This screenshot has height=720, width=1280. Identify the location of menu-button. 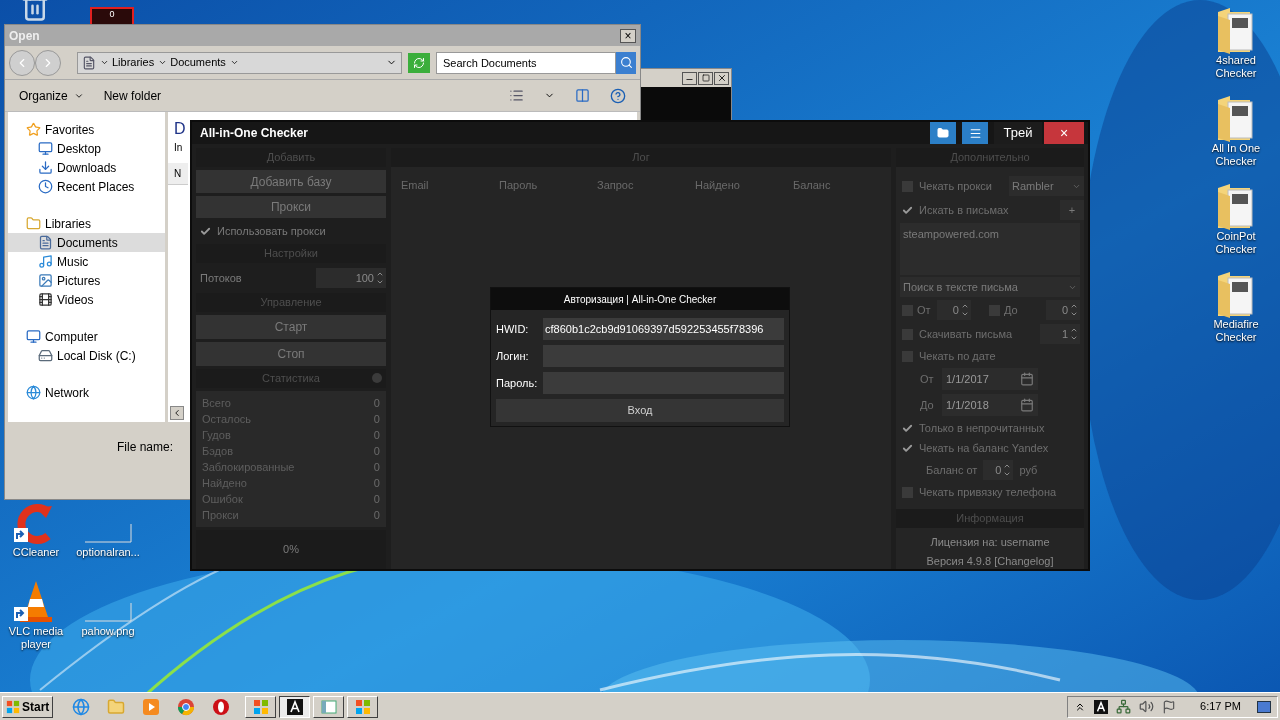
(975, 133).